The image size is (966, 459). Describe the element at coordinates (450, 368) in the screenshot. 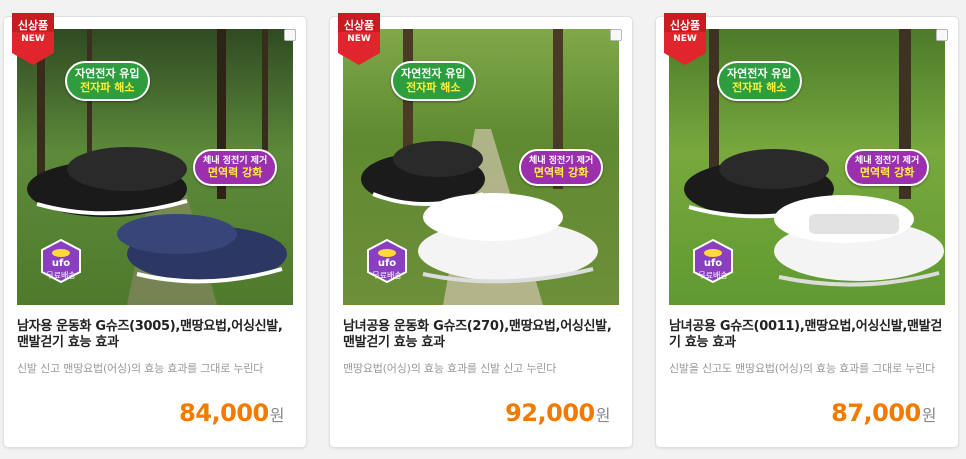

I see `product-description: 맨땅요법(어싱)의 효능 효과를 신발 신고 누린다` at that location.